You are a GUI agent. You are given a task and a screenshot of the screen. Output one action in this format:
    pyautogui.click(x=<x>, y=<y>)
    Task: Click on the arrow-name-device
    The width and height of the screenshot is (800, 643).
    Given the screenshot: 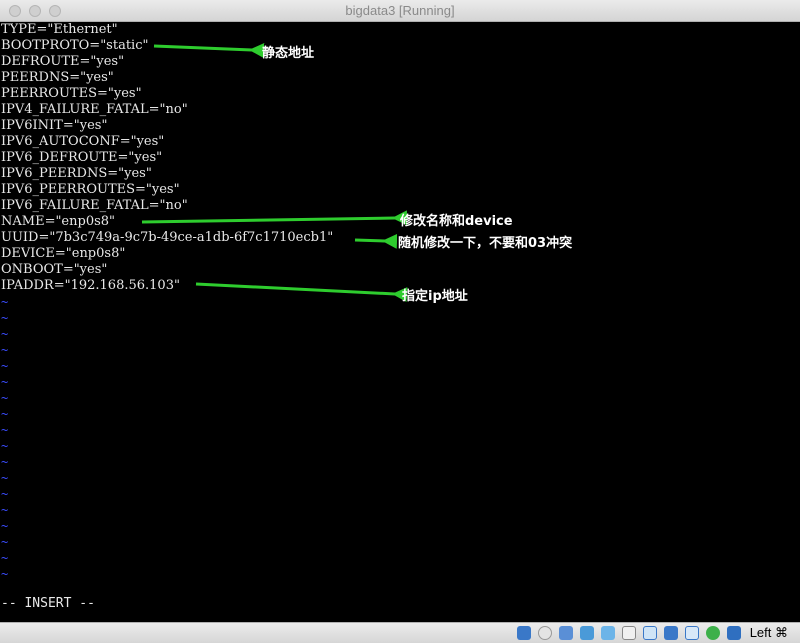 What is the action you would take?
    pyautogui.click(x=274, y=218)
    